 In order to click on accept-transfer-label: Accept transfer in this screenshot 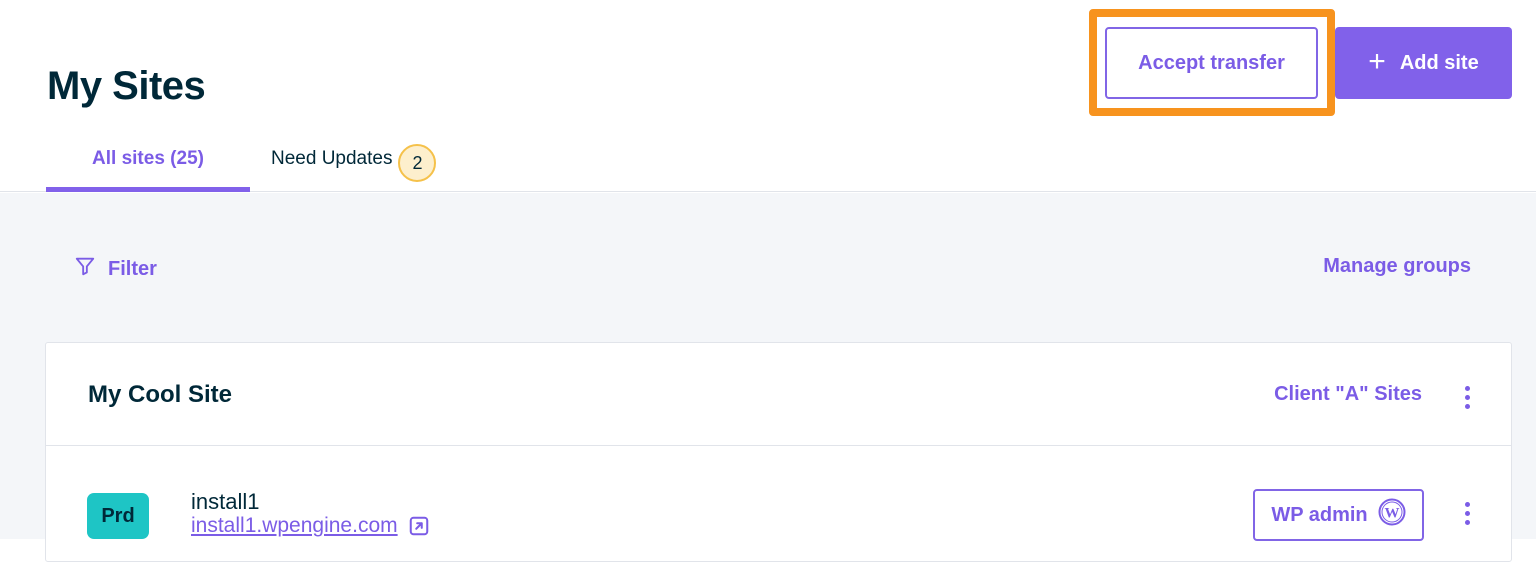, I will do `click(1211, 62)`.